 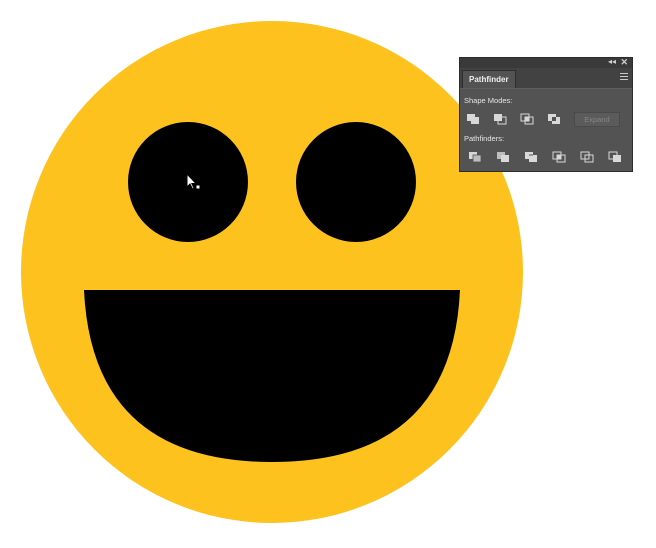 What do you see at coordinates (484, 138) in the screenshot?
I see `pathfinders-label: Pathfinders:` at bounding box center [484, 138].